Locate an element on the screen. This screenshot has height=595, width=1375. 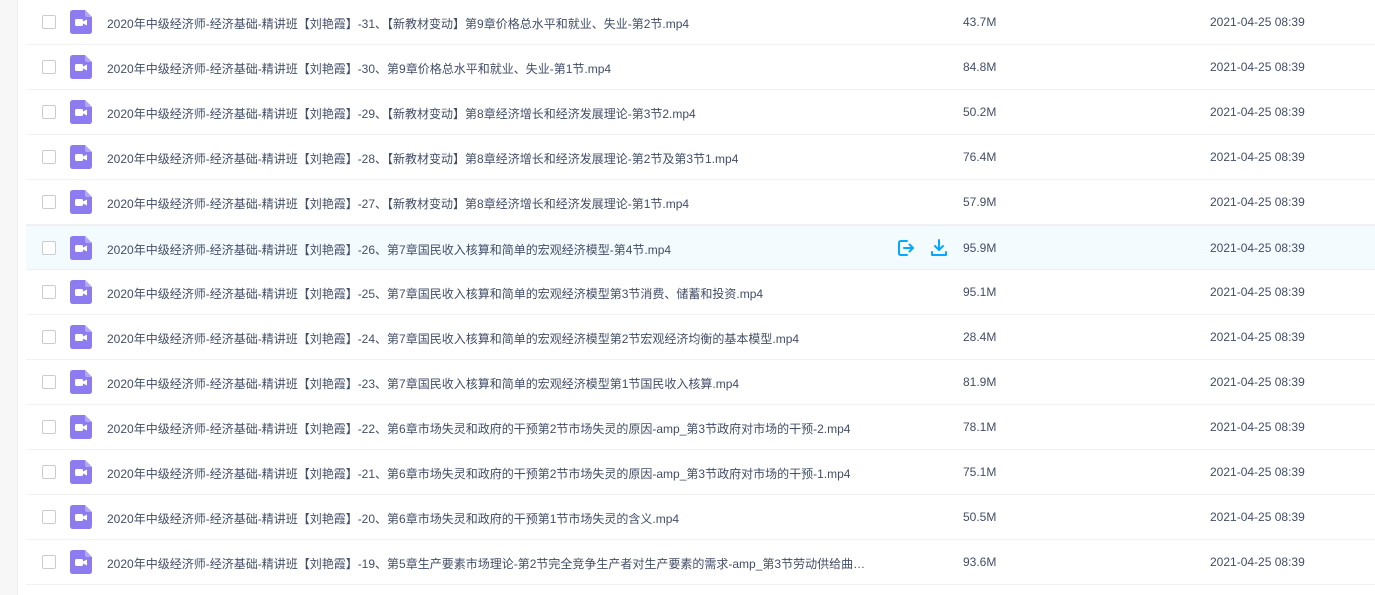
file-size: 76.4M is located at coordinates (980, 157).